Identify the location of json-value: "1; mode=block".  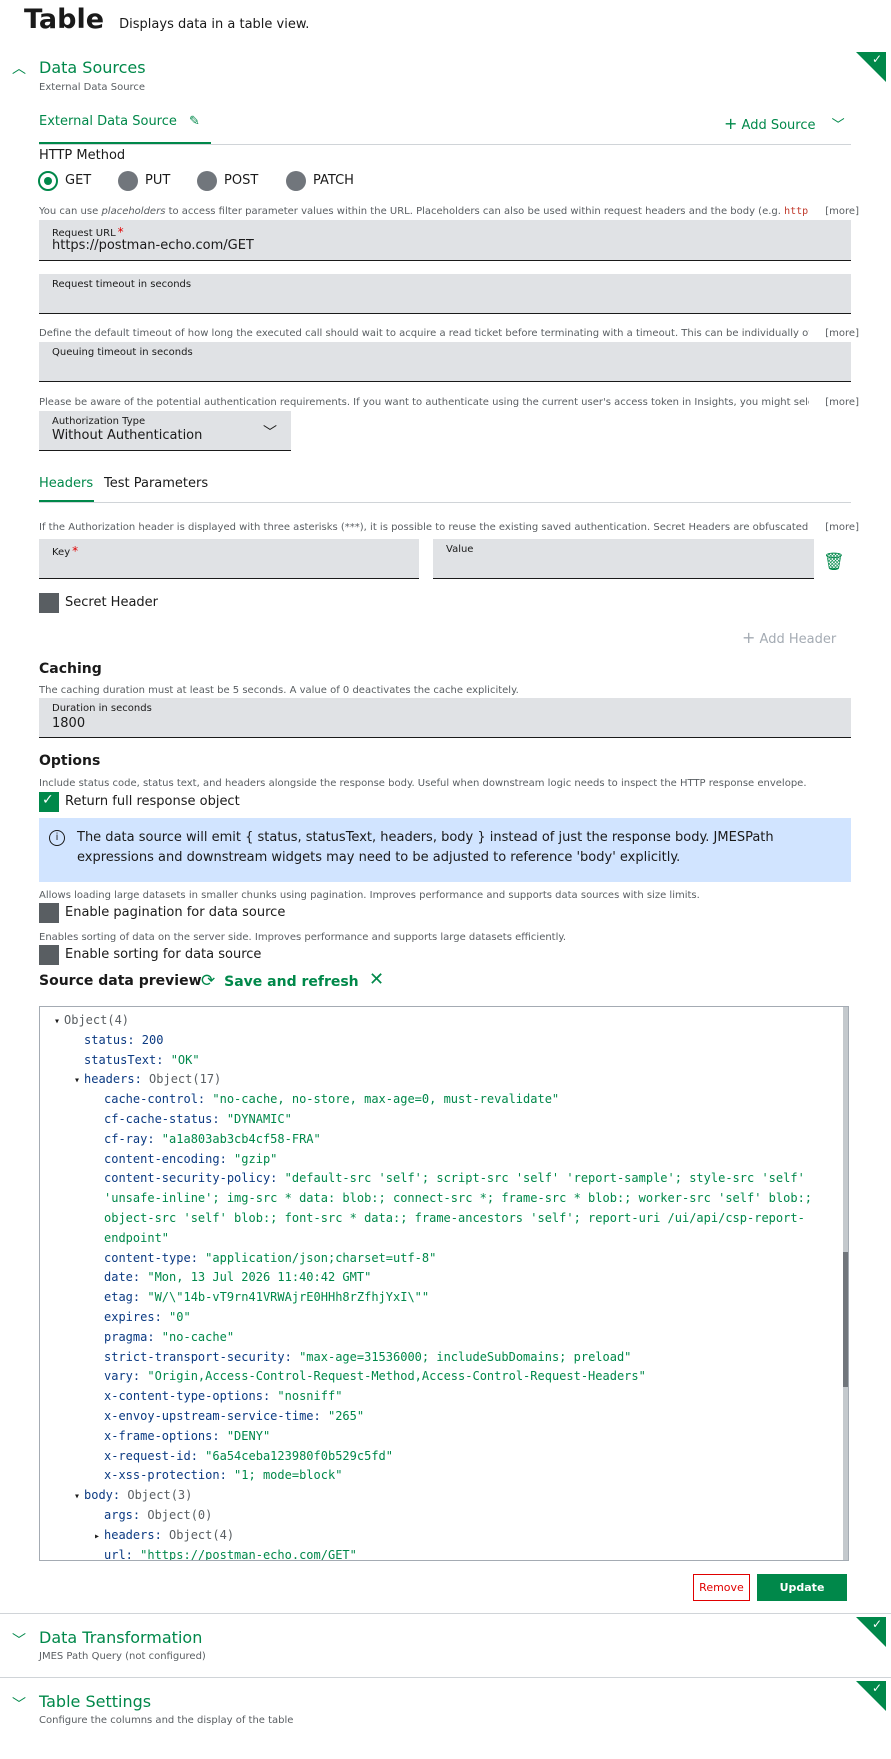
(288, 1475).